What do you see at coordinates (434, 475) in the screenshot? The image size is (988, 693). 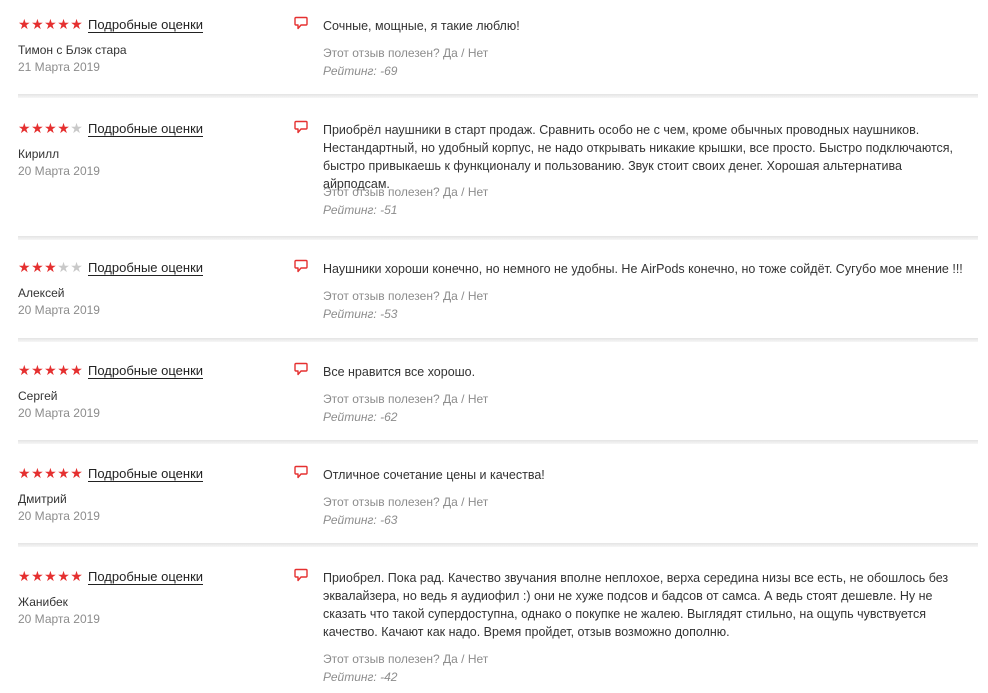 I see `review-text: Отличное сочетание цены и качества!` at bounding box center [434, 475].